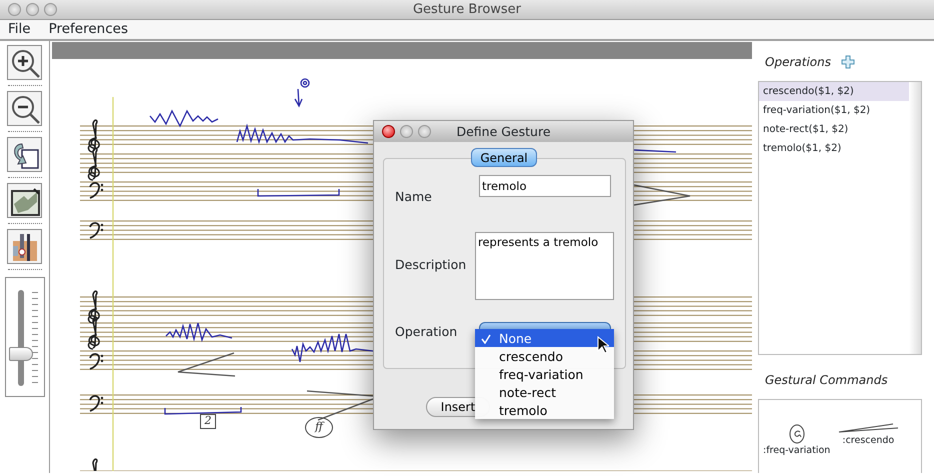  Describe the element at coordinates (544, 356) in the screenshot. I see `menu-item: crescendo` at that location.